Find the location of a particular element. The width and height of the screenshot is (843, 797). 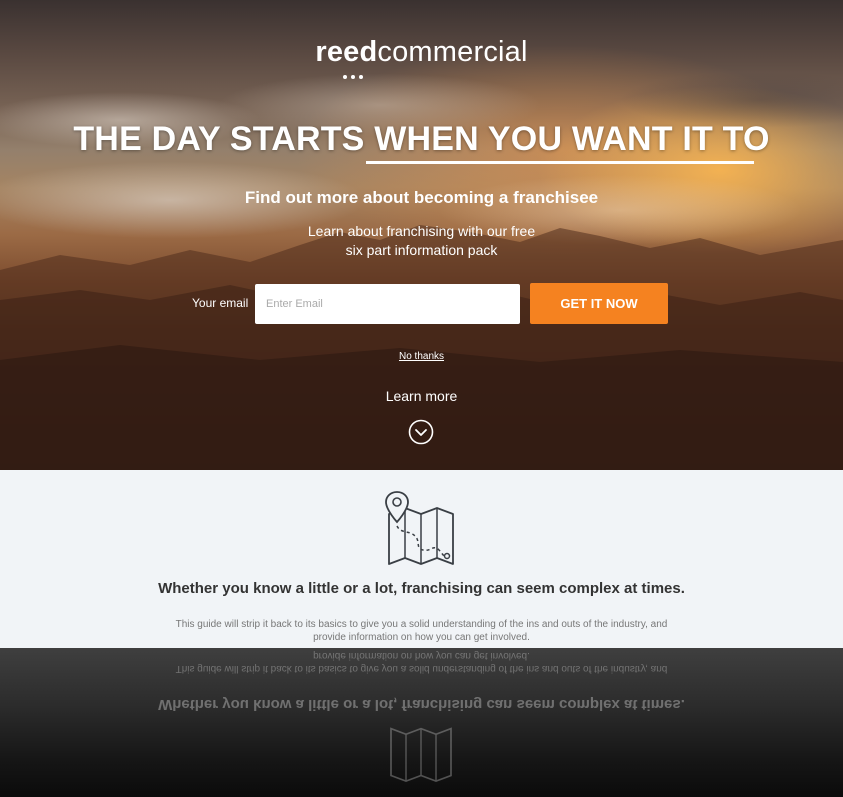

chevron-down-circle-icon is located at coordinates (421, 432).